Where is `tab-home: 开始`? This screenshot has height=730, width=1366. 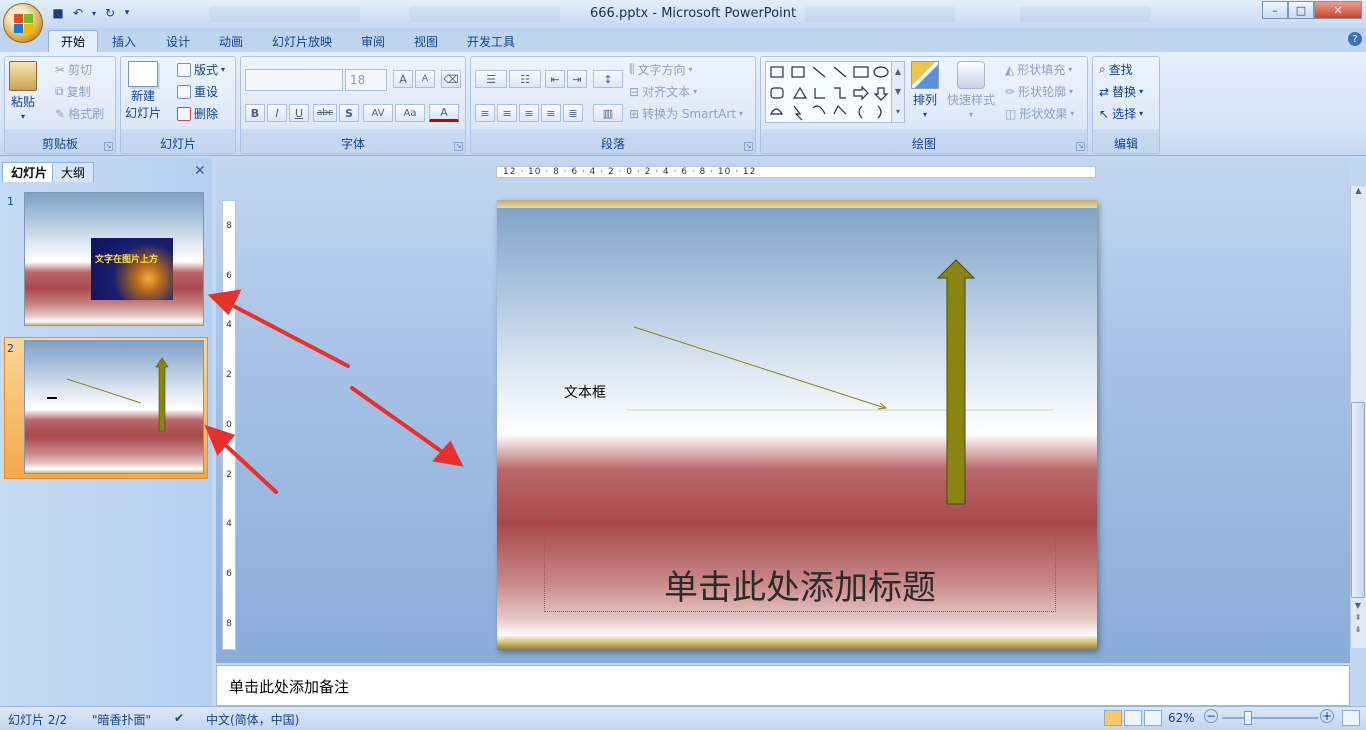
tab-home: 开始 is located at coordinates (73, 41).